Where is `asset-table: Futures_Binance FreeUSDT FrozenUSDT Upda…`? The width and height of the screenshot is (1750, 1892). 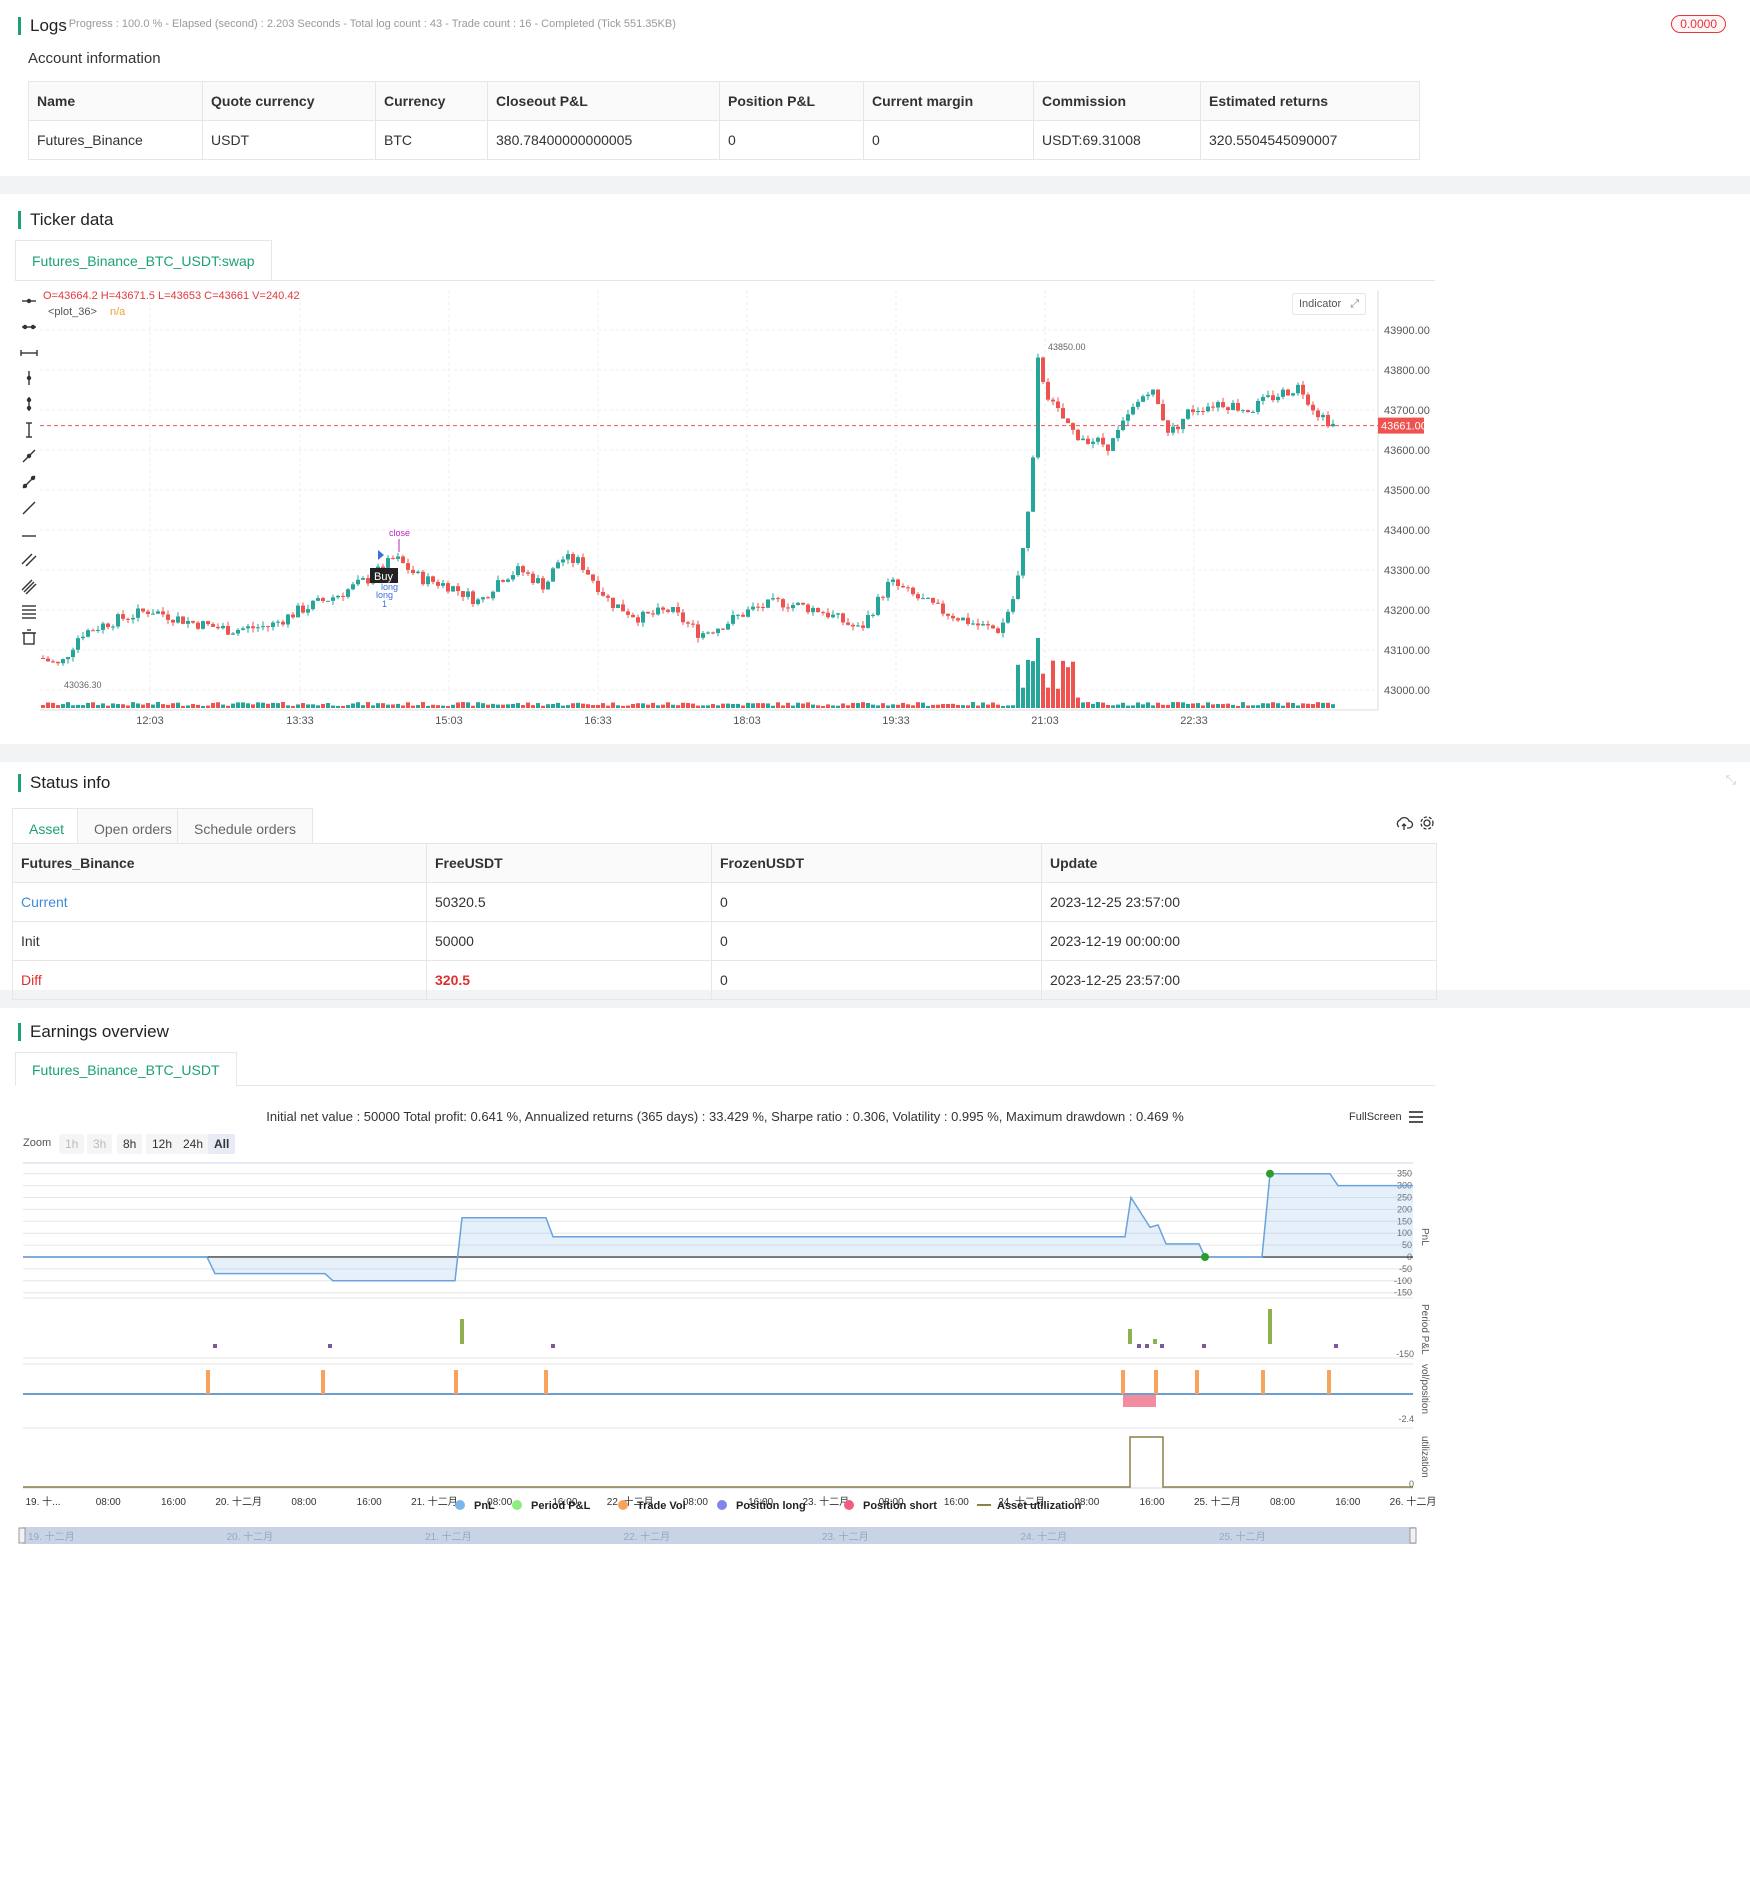
asset-table: Futures_Binance FreeUSDT FrozenUSDT Upda… is located at coordinates (724, 921).